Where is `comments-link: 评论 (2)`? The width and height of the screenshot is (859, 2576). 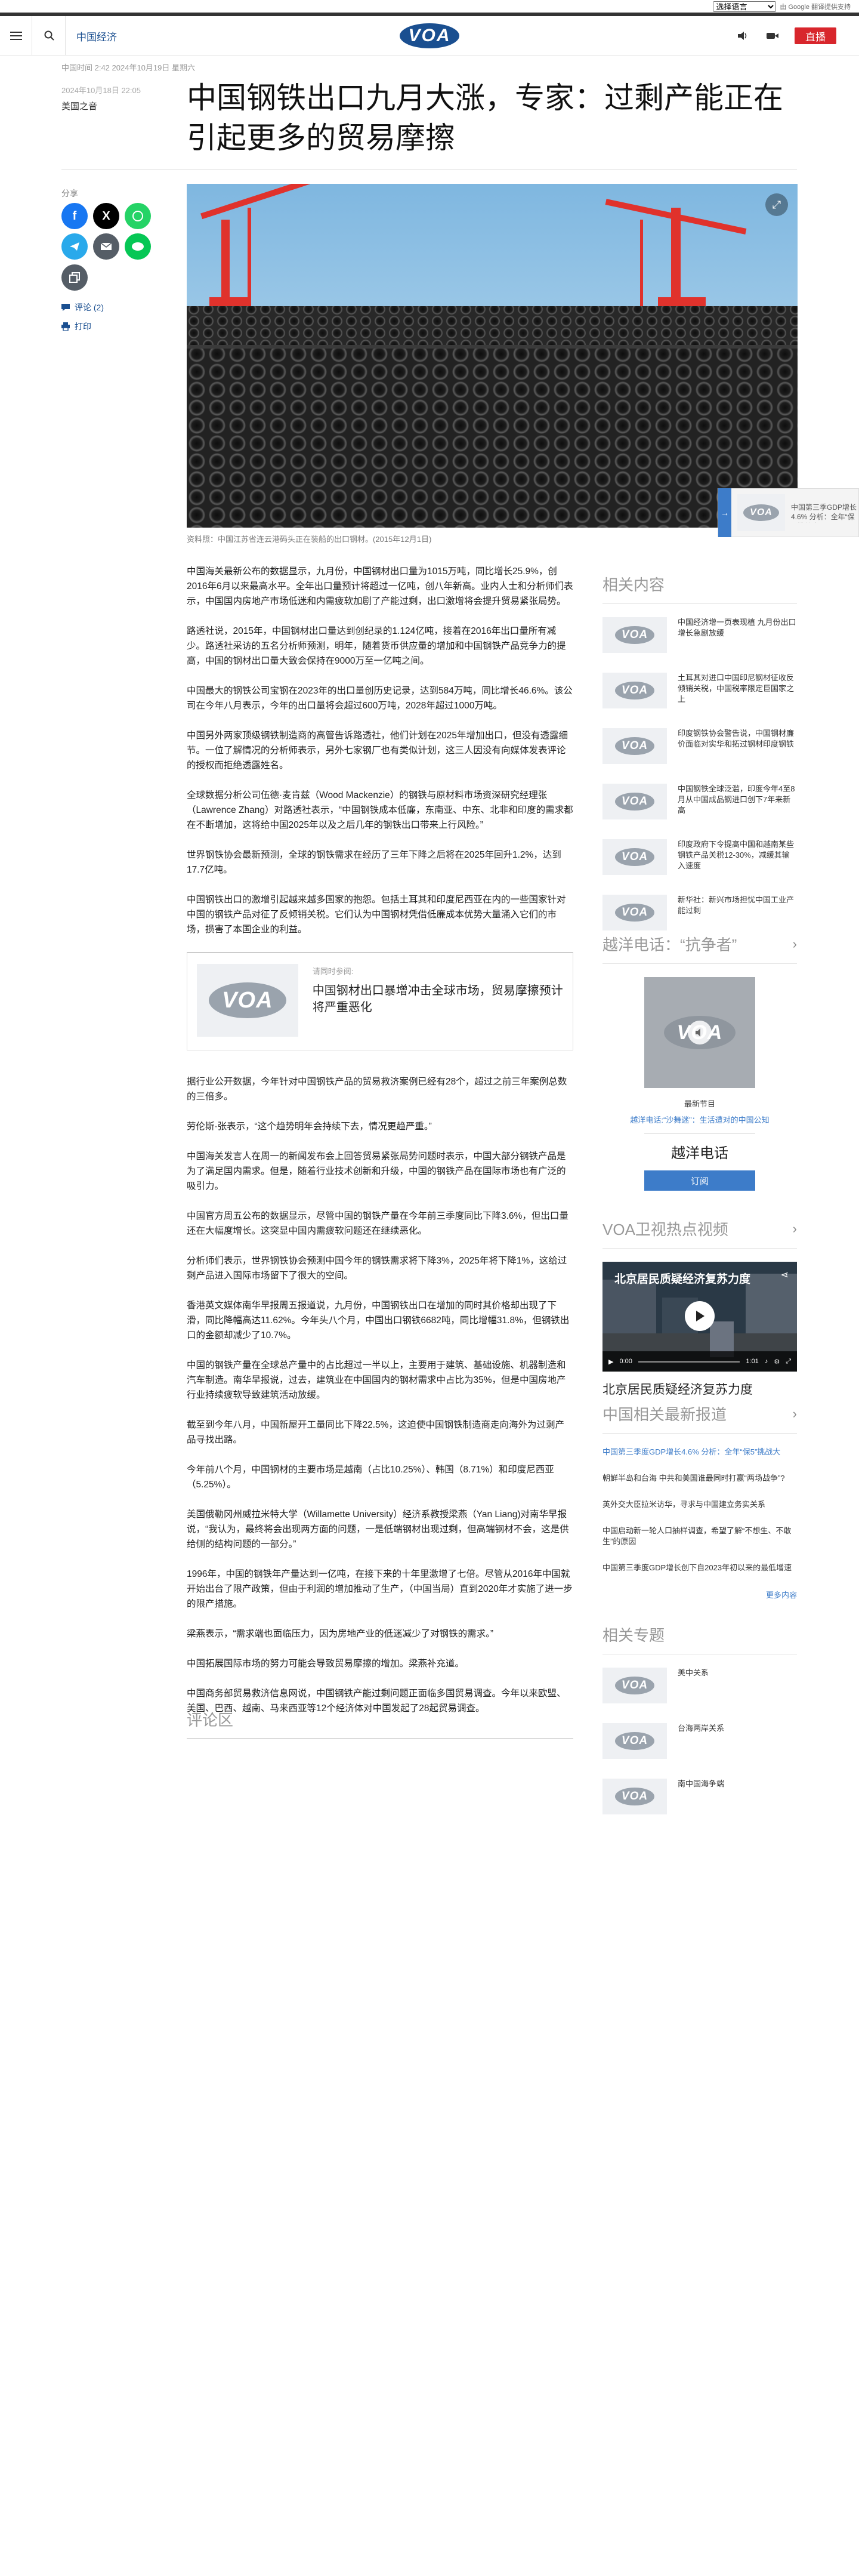 comments-link: 评论 (2) is located at coordinates (83, 307).